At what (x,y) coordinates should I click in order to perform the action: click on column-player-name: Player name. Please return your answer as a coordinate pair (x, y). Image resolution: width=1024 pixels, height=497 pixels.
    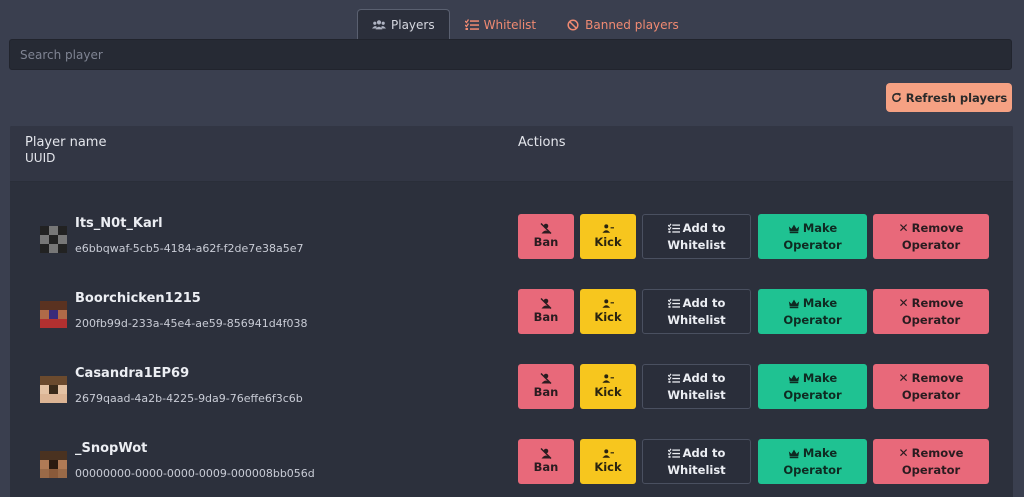
    Looking at the image, I should click on (66, 142).